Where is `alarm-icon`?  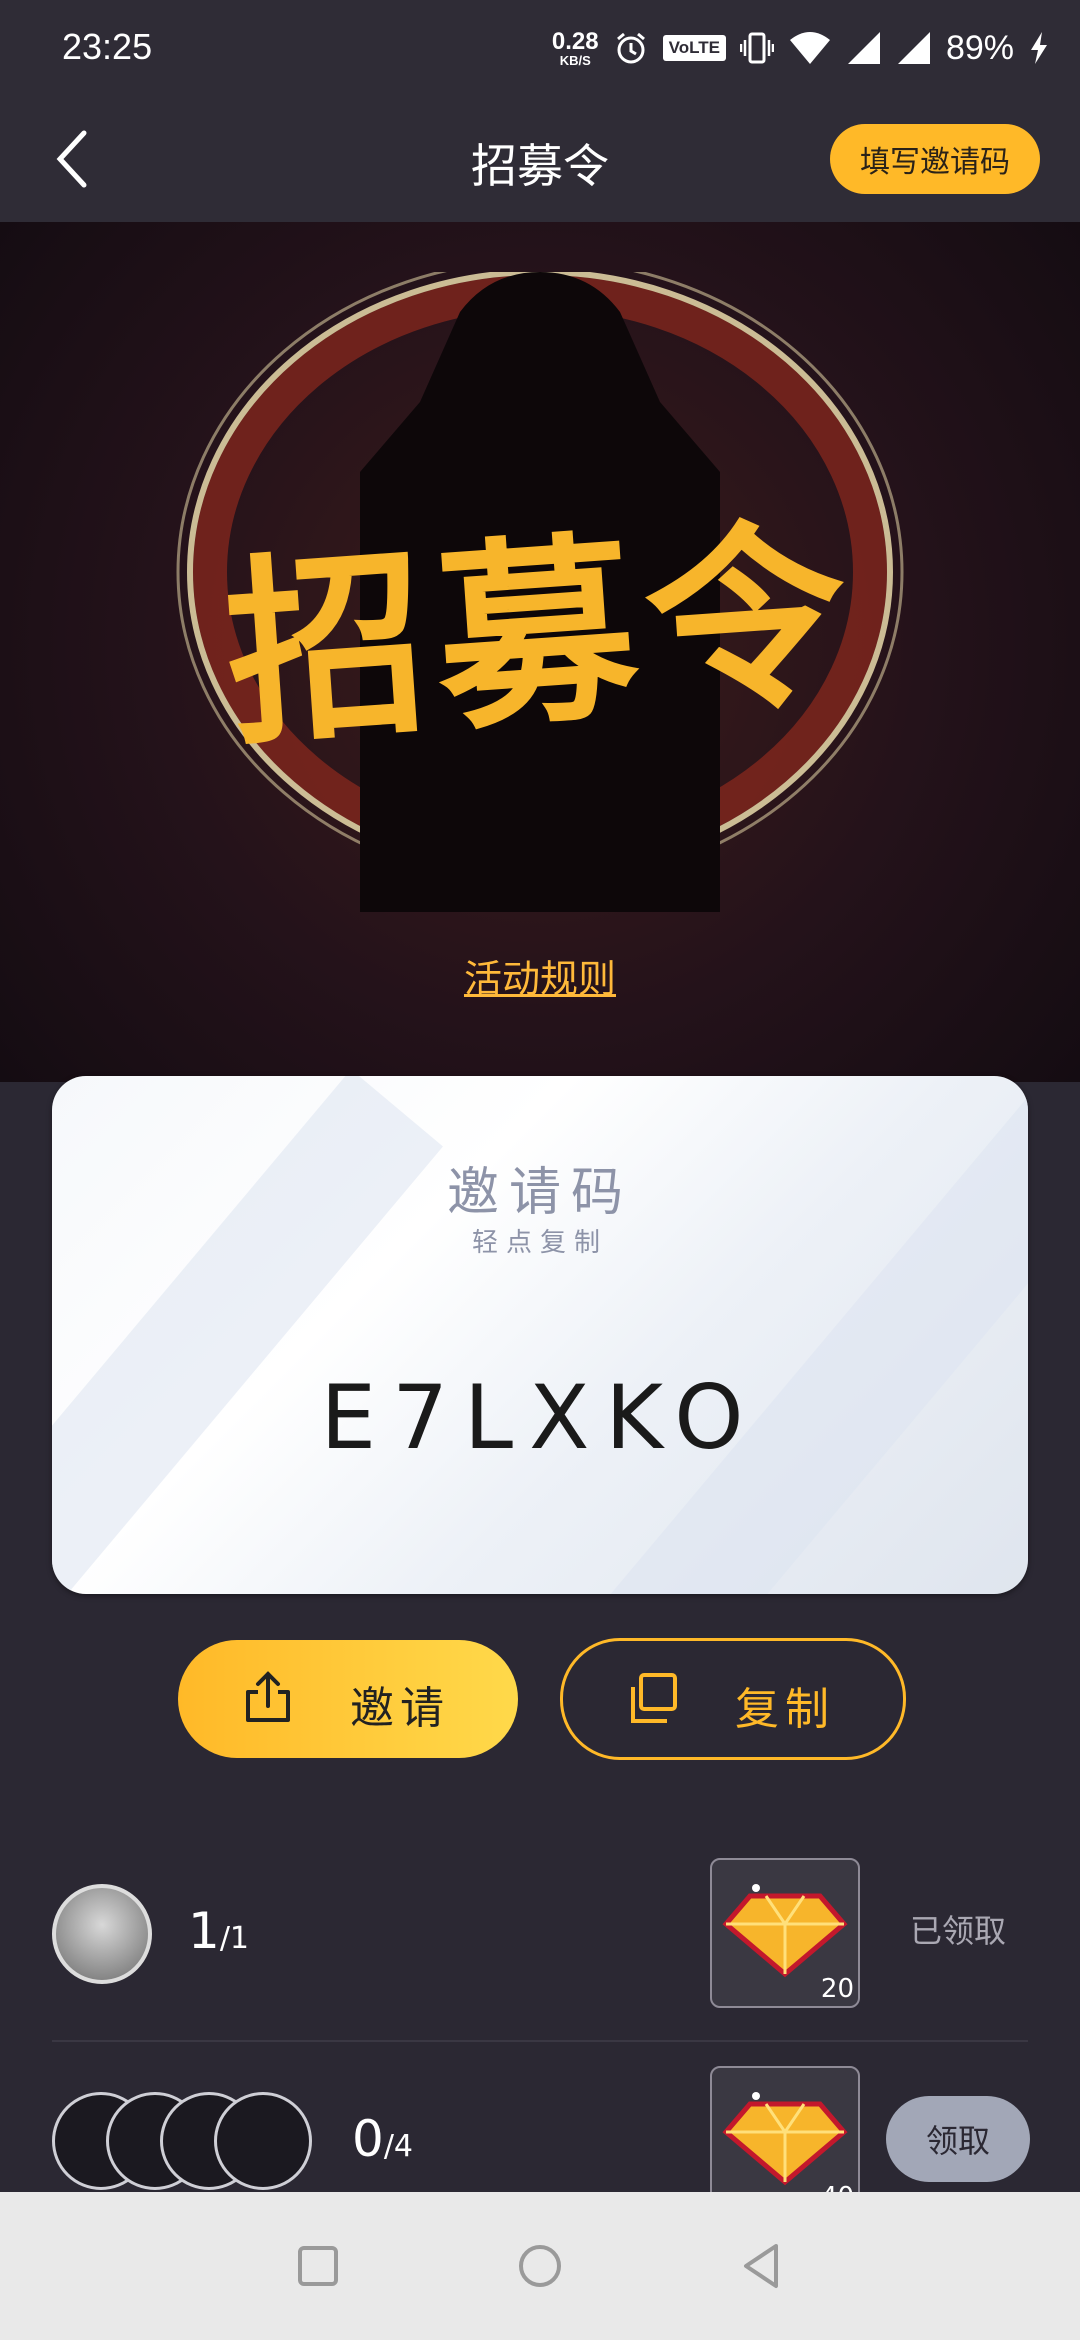 alarm-icon is located at coordinates (630, 48).